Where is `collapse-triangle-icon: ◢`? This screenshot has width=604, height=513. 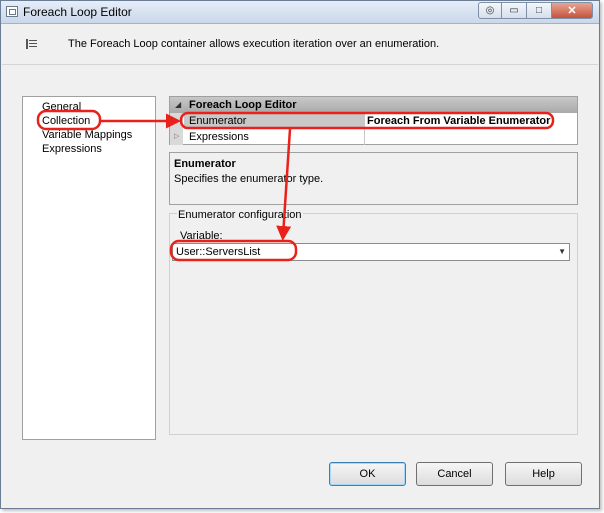
collapse-triangle-icon: ◢ is located at coordinates (178, 104).